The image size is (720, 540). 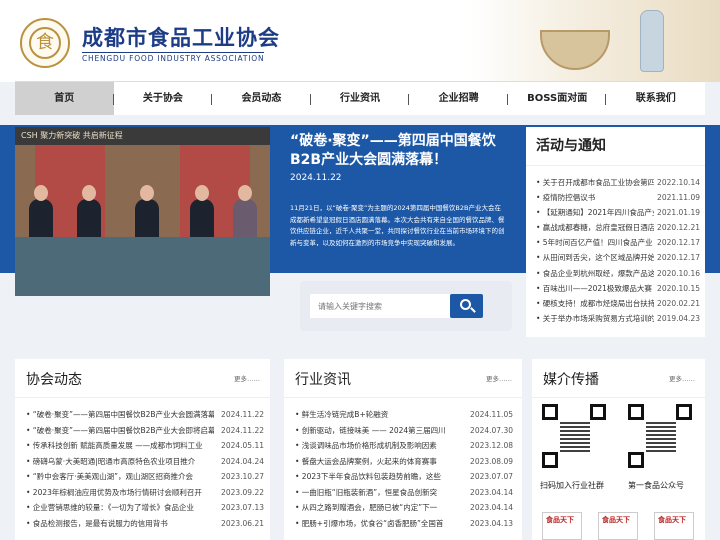 What do you see at coordinates (109, 476) in the screenshot?
I see `item-title: • “黔中会客厅·美美观山湖”，观山湖区招商推介会` at bounding box center [109, 476].